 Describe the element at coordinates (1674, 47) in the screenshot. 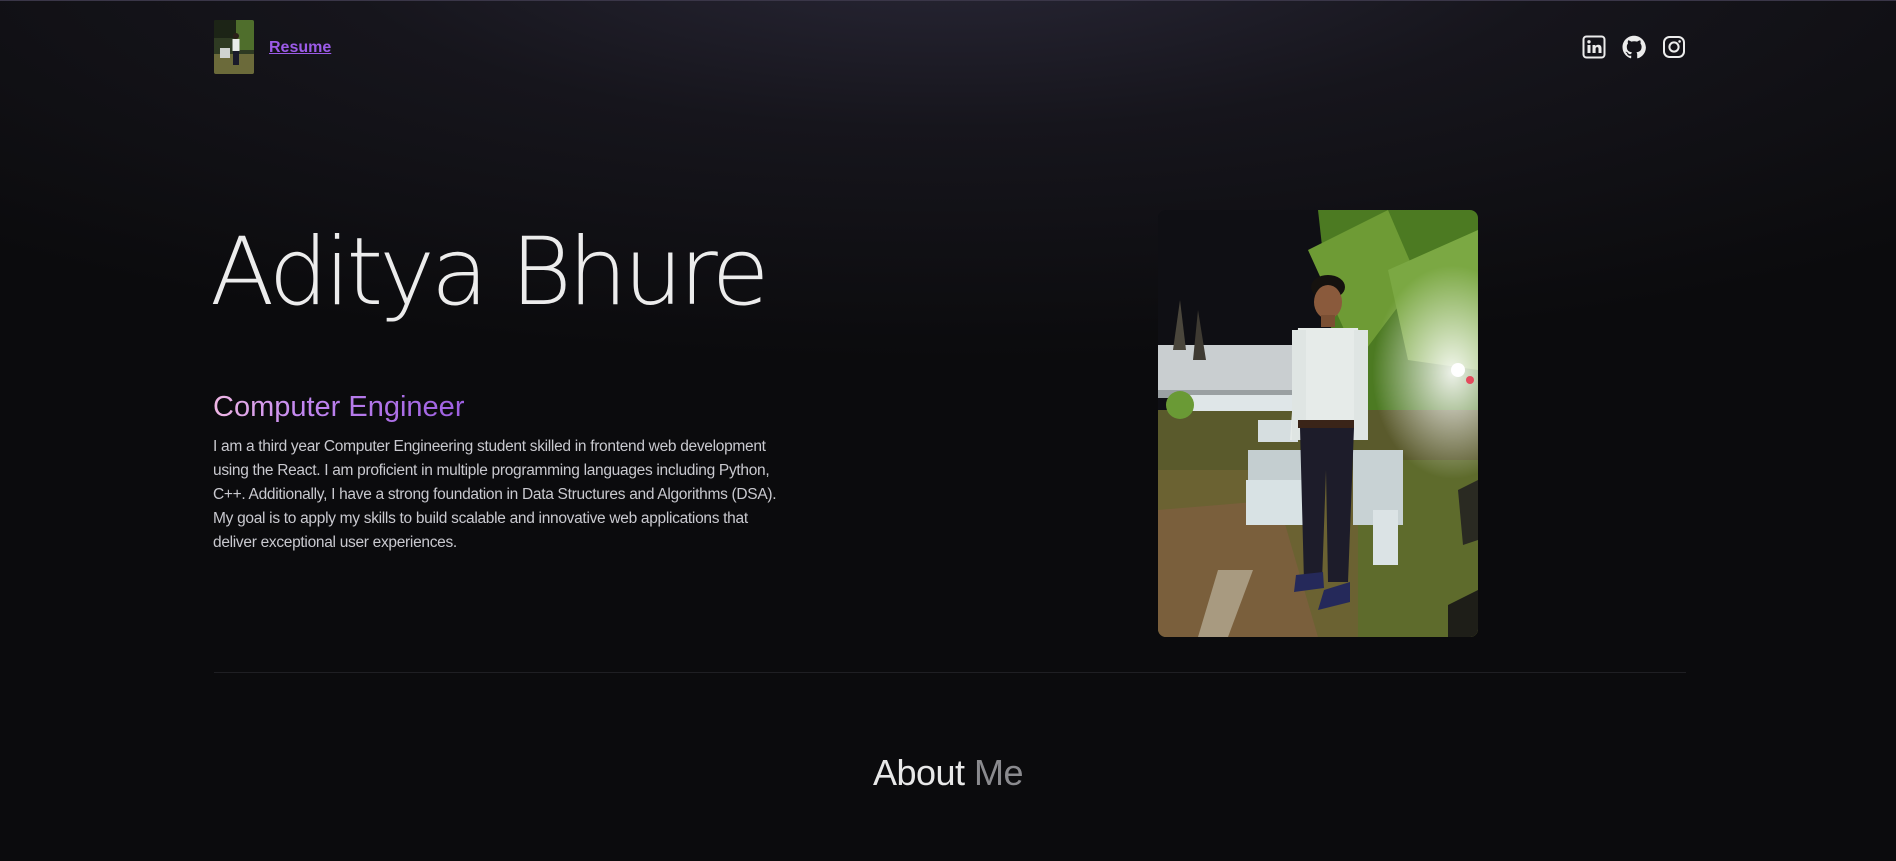

I see `instagram-icon` at that location.